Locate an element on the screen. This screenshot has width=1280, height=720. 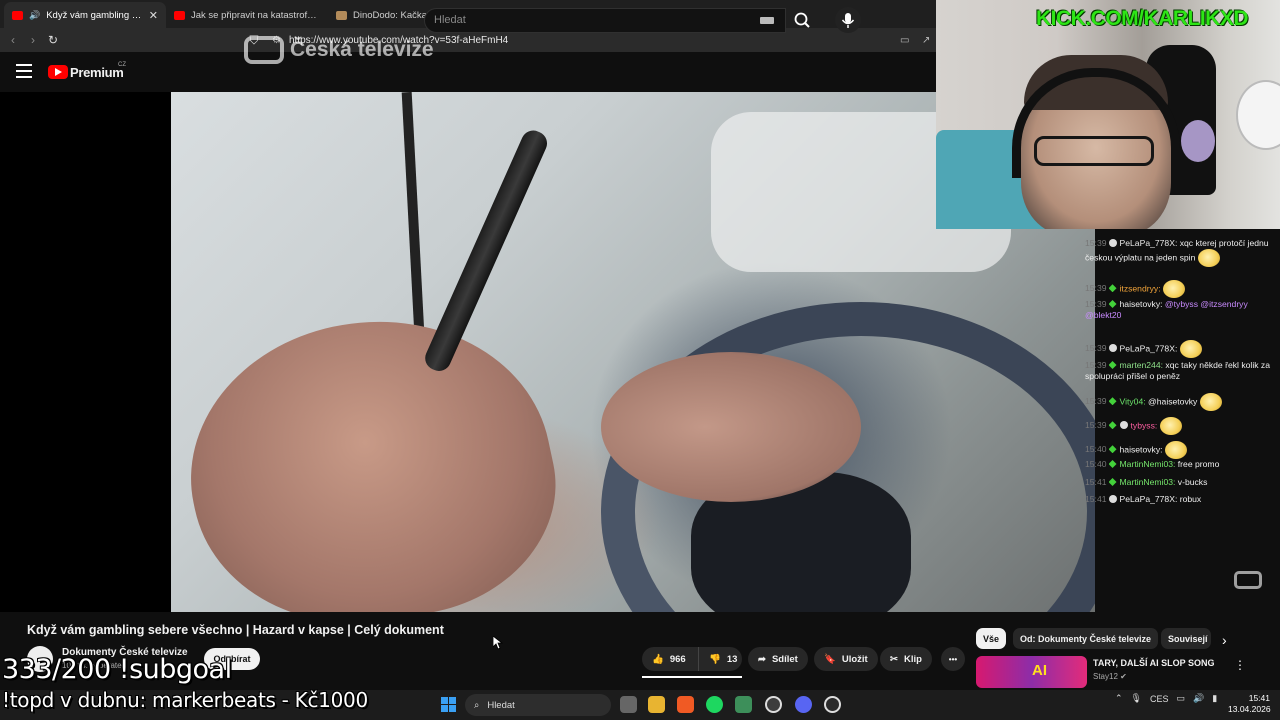
chat-message: 15:39 itzsendryy: is located at coordinates (1180, 289).